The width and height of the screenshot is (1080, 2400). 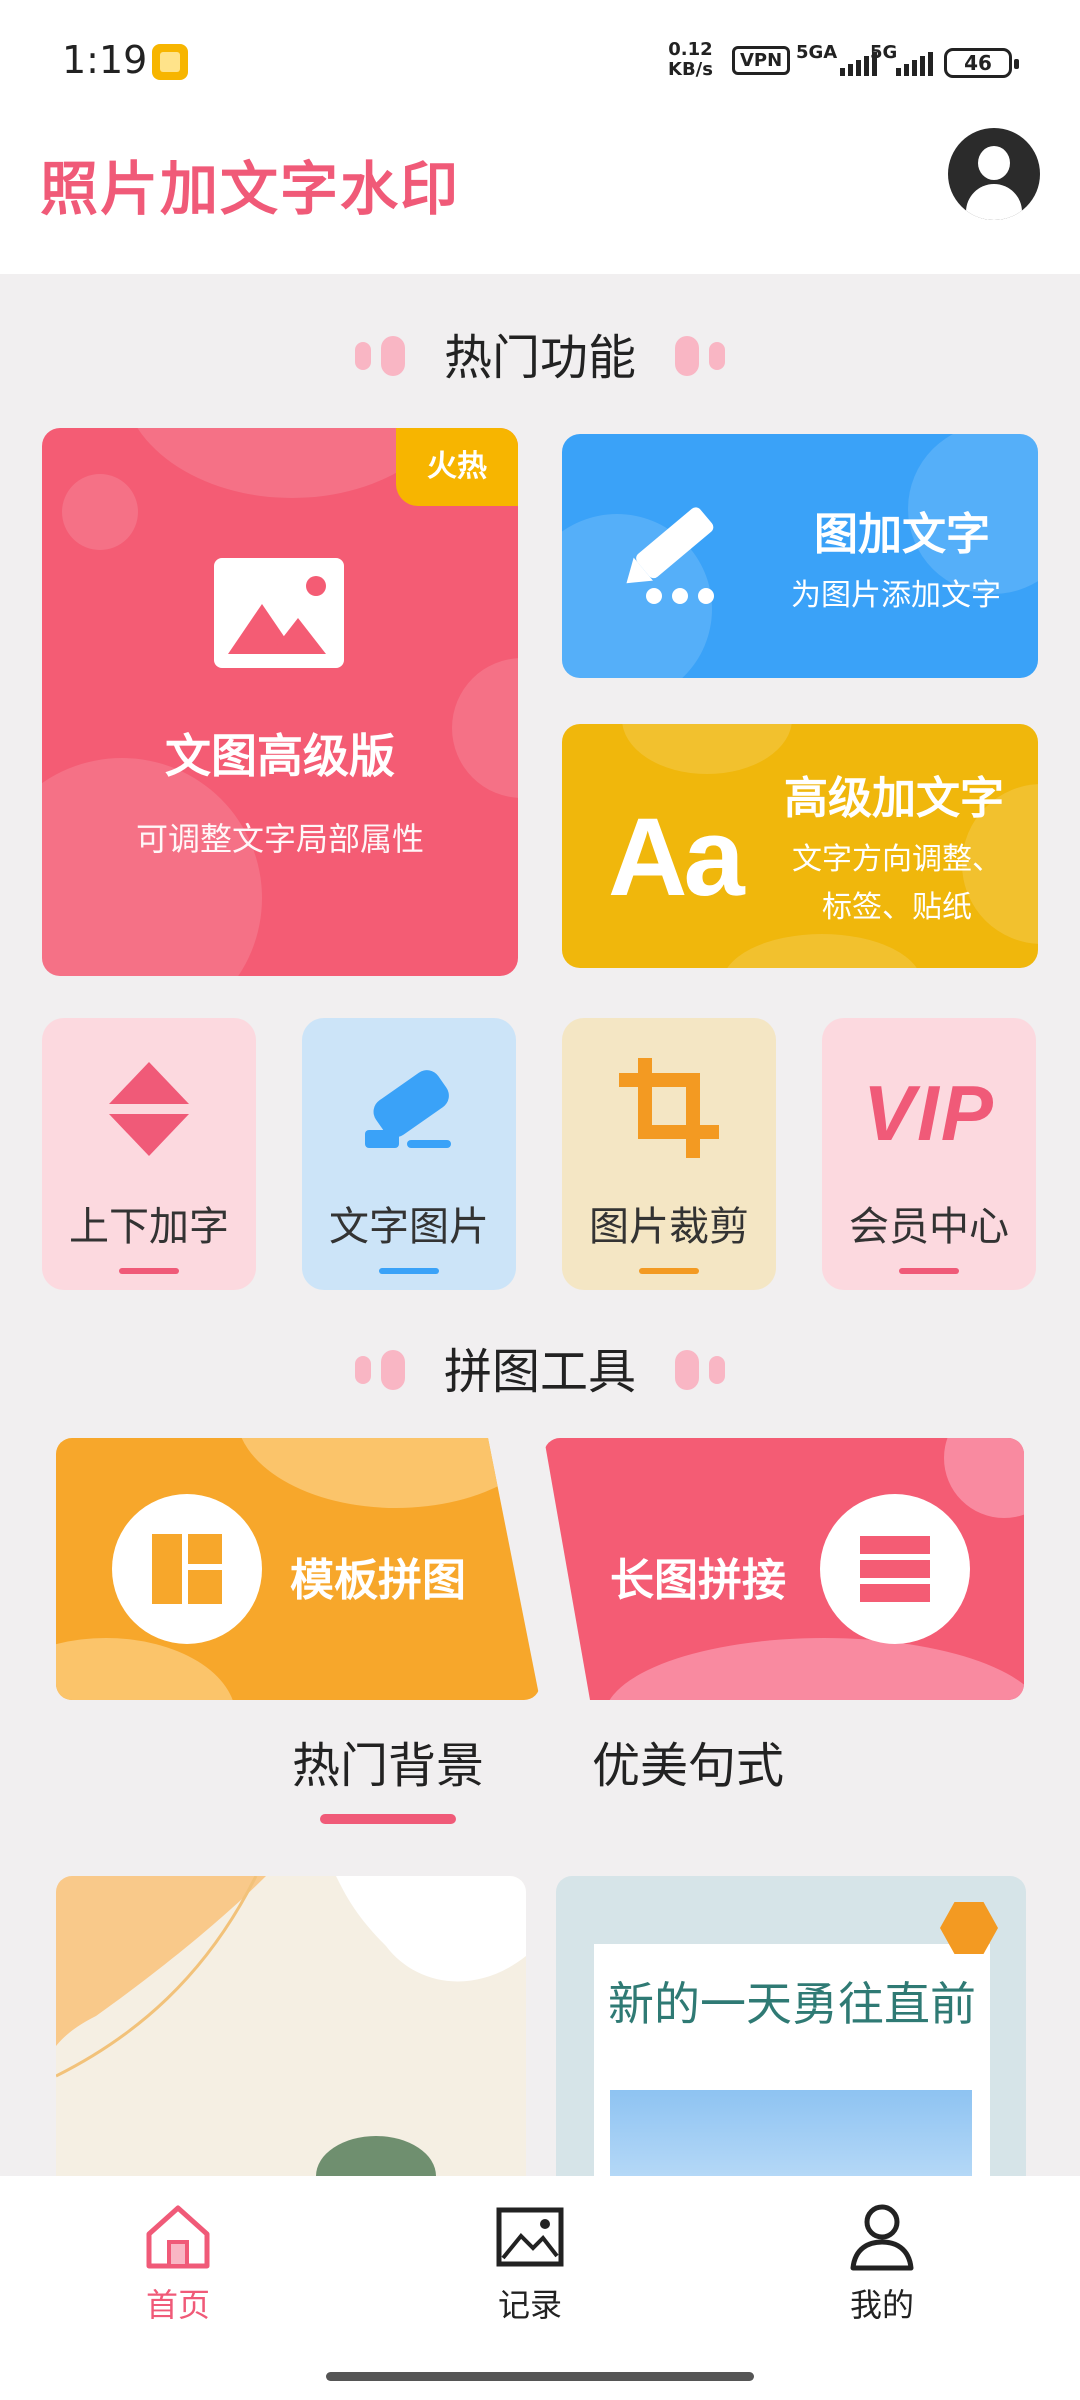 What do you see at coordinates (669, 1108) in the screenshot?
I see `crop-icon` at bounding box center [669, 1108].